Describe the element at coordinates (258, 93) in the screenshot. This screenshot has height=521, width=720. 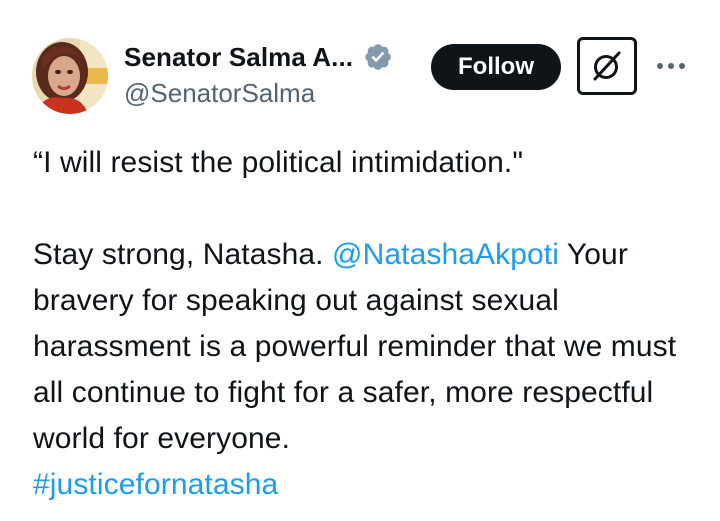
I see `author-handle: @SenatorSalma` at that location.